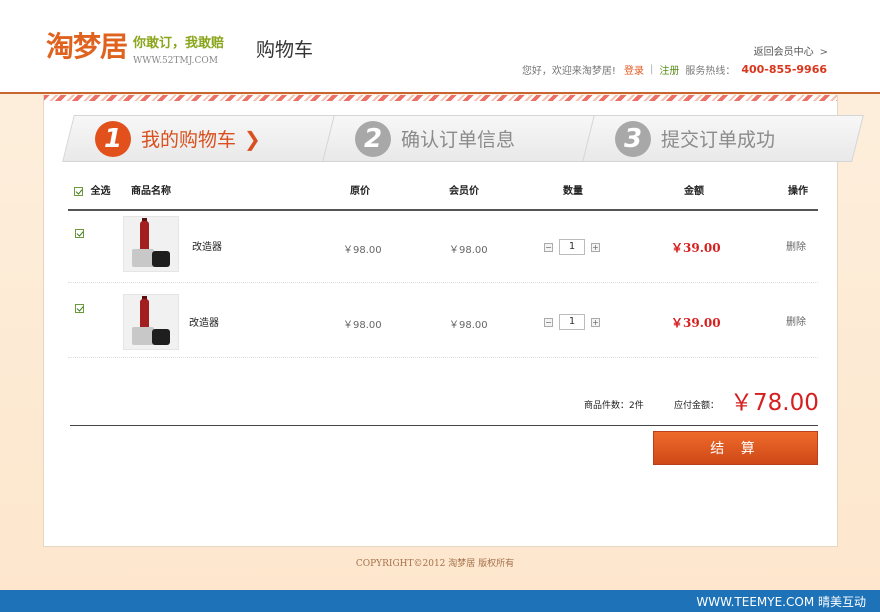 Image resolution: width=880 pixels, height=612 pixels. Describe the element at coordinates (568, 71) in the screenshot. I see `greeting-text: 您好，欢迎来淘梦居!` at that location.